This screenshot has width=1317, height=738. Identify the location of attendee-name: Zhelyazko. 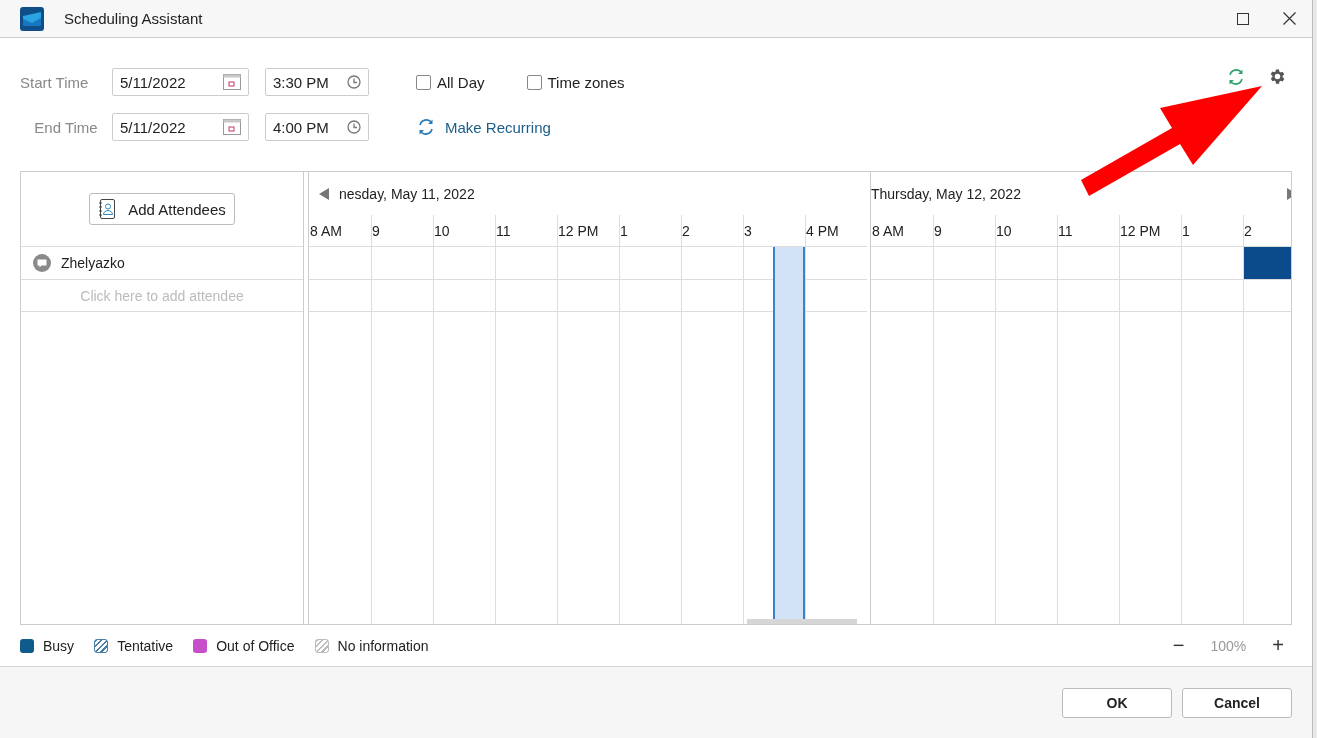
(93, 263).